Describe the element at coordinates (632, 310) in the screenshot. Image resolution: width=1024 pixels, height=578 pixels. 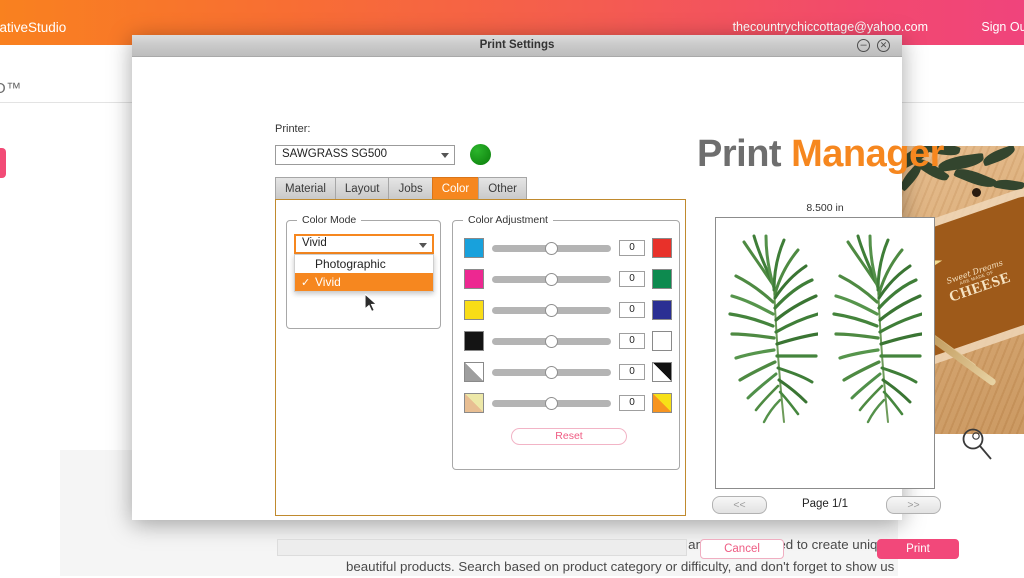
I see `yellow-value-field: 0` at that location.